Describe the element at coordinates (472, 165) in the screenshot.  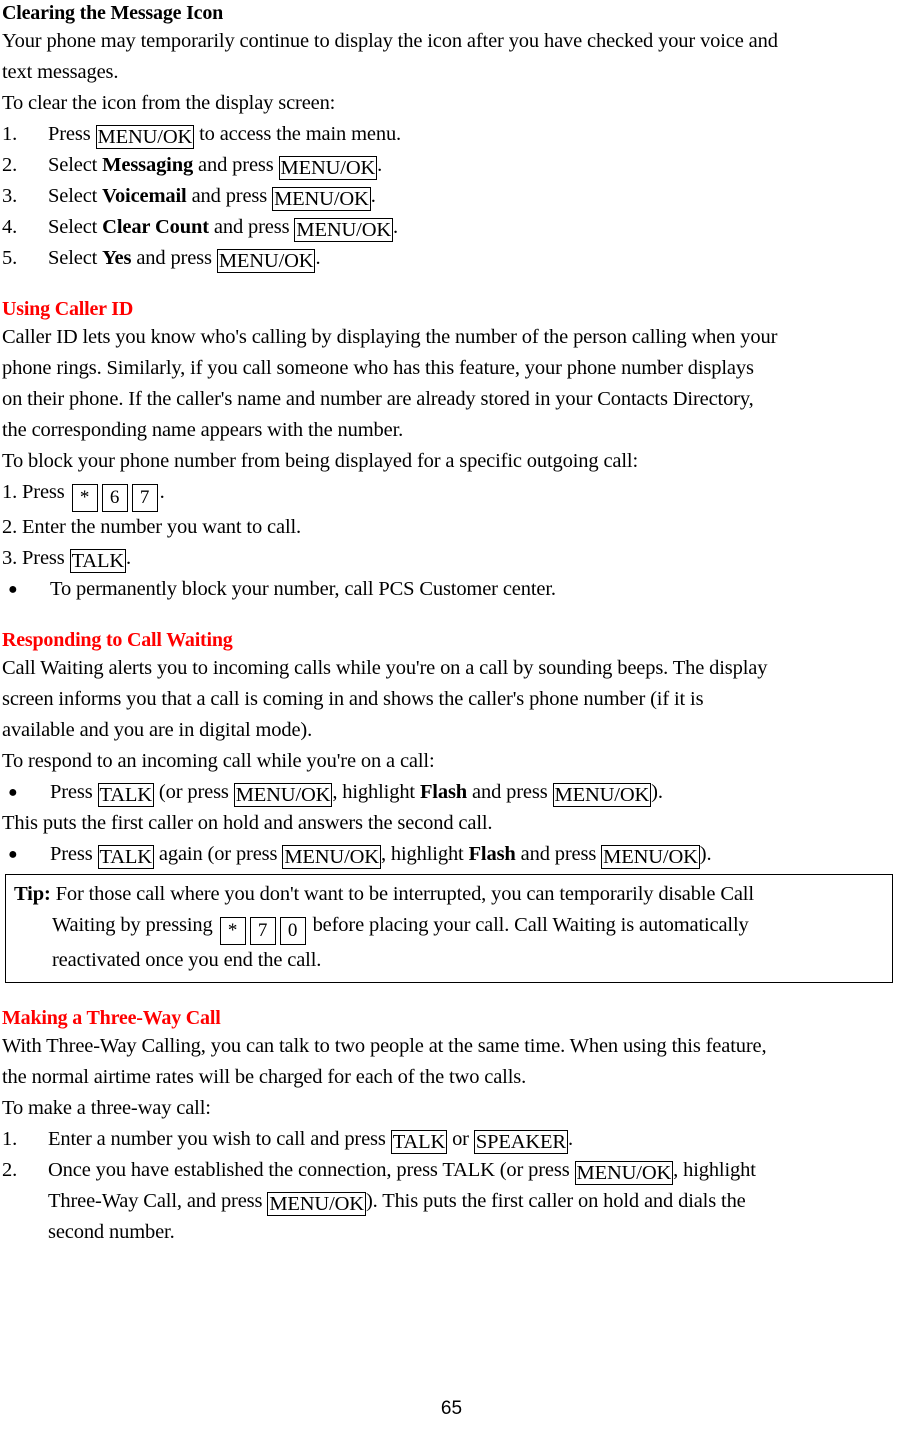
I see `list-item-content: Select Messaging and press MENU/OK.` at that location.